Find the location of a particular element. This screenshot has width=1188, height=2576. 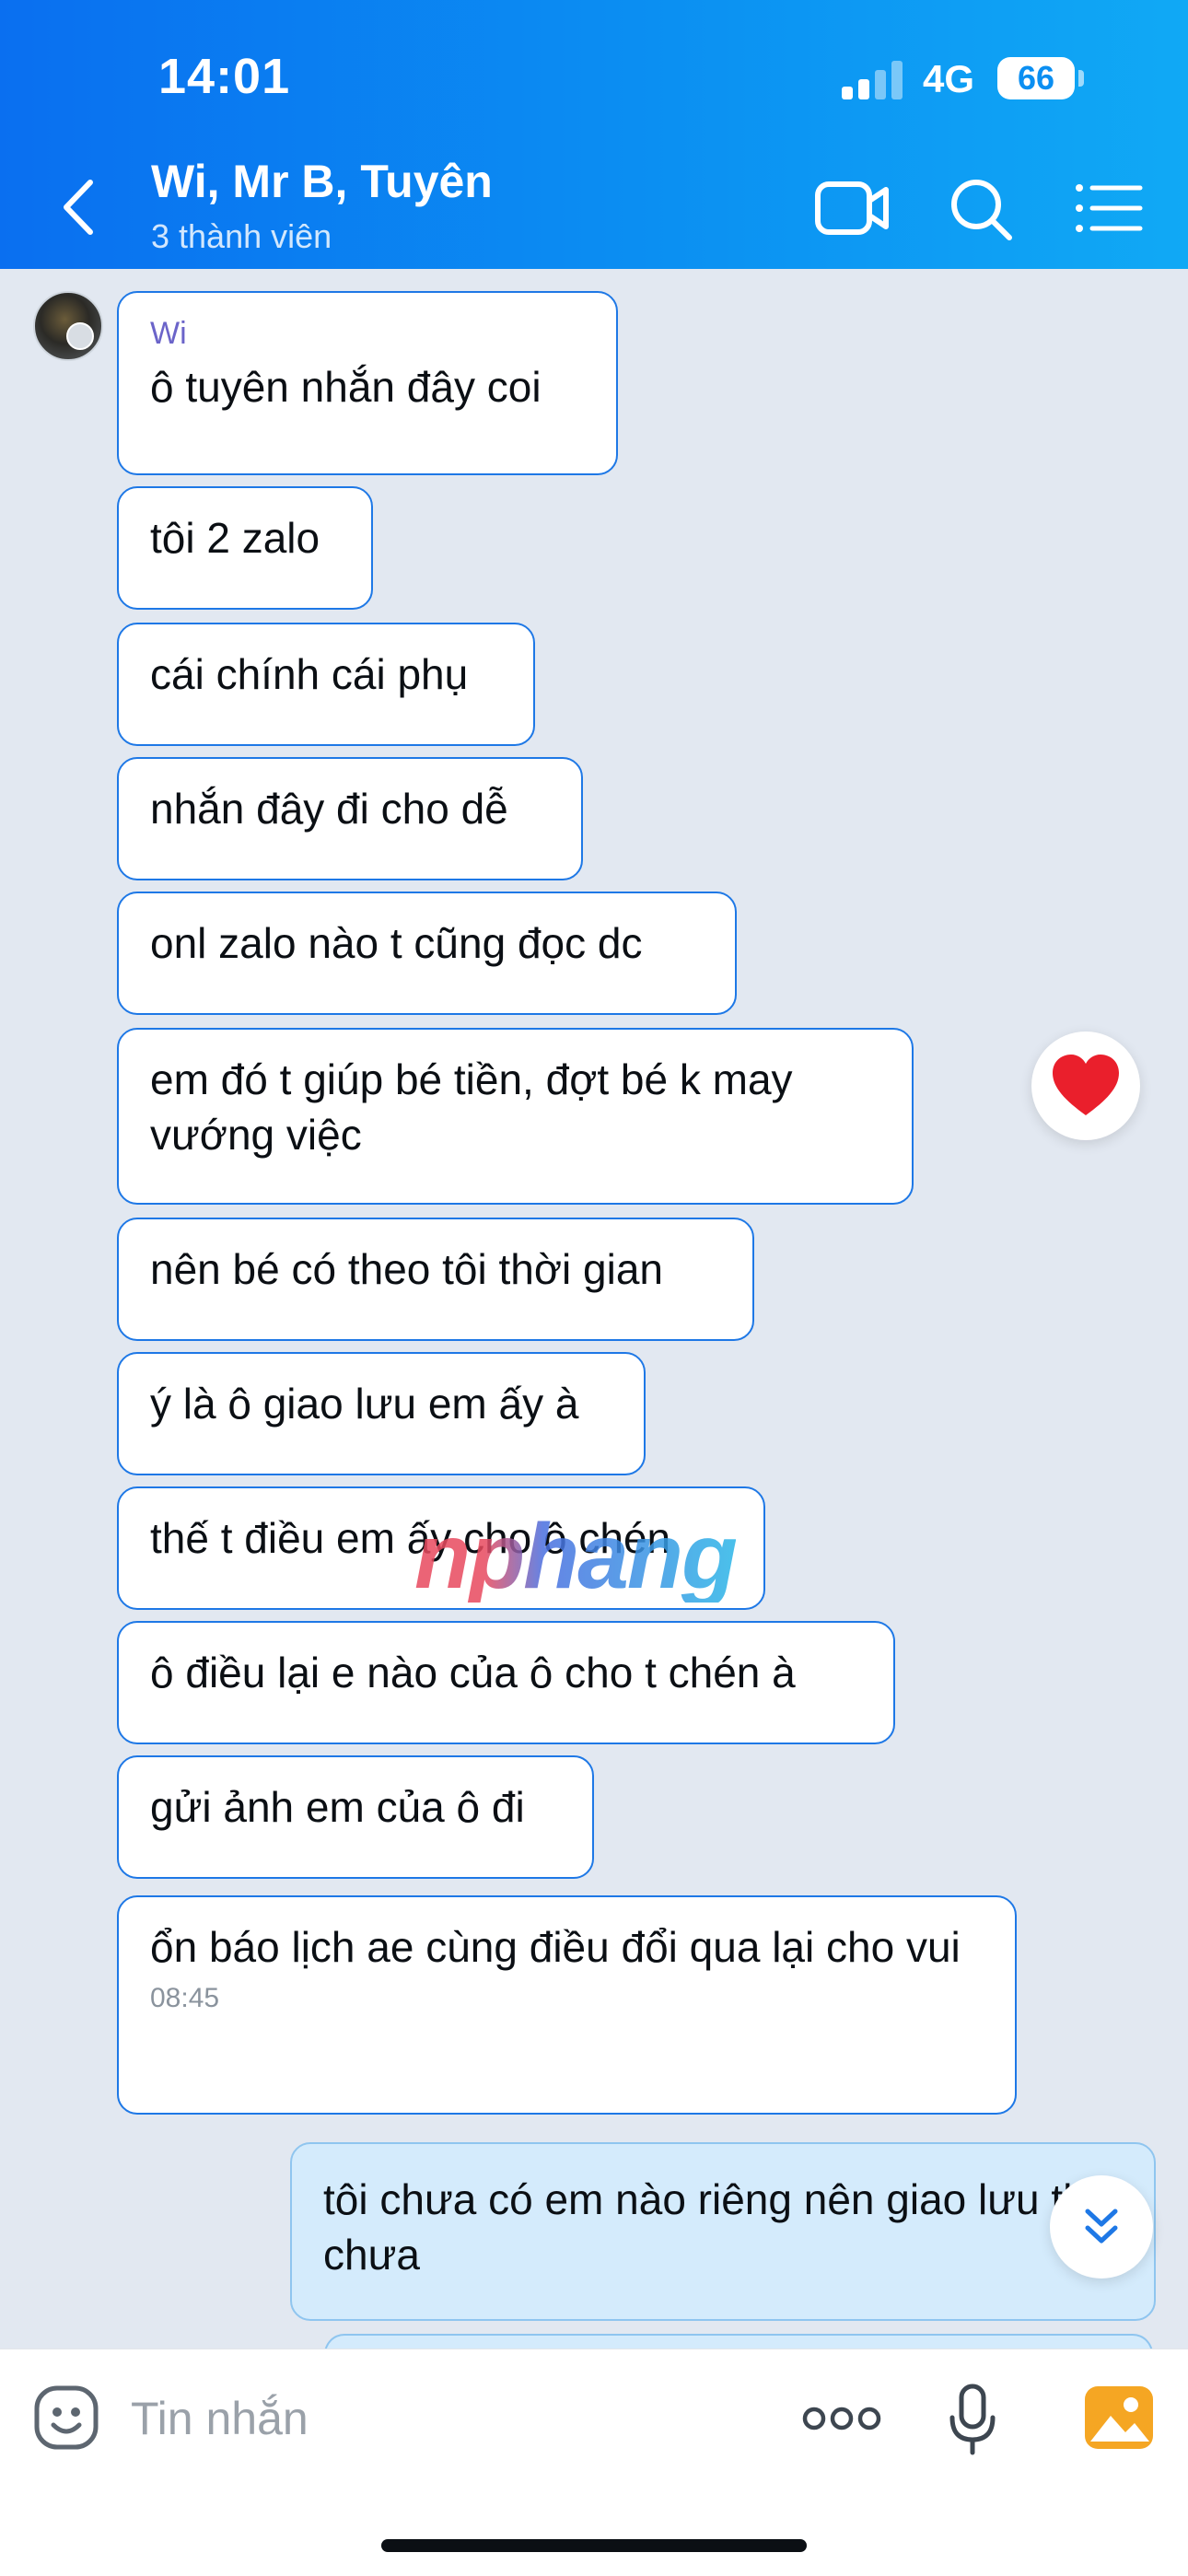

message-bubble: thế t điều em ấy cho ô chén is located at coordinates (441, 1548).